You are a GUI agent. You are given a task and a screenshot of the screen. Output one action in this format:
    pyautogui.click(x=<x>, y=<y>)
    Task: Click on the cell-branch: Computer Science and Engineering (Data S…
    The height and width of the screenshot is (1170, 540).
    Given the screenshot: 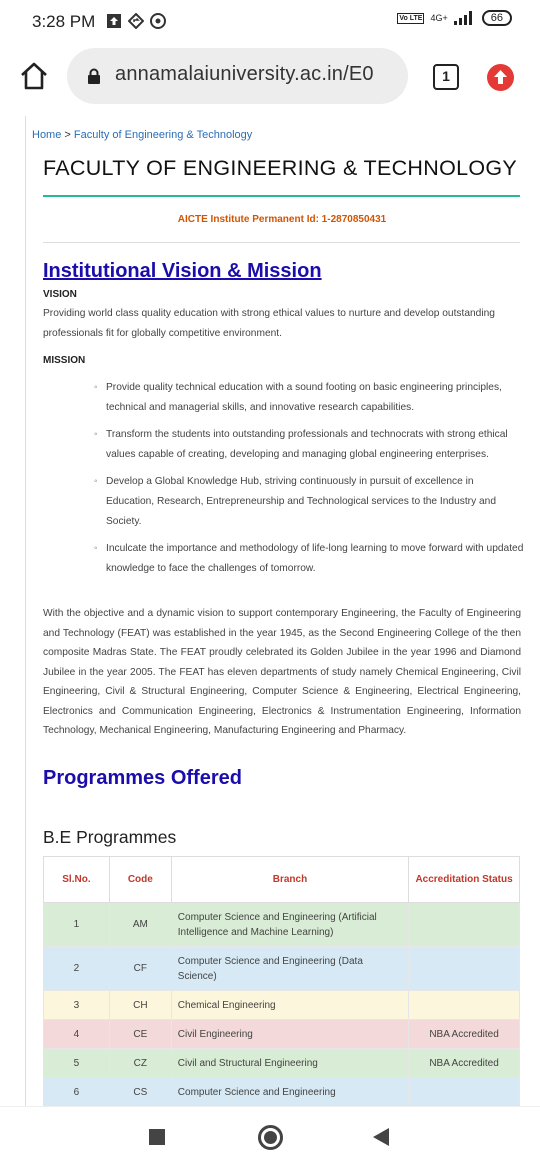 What is the action you would take?
    pyautogui.click(x=290, y=968)
    